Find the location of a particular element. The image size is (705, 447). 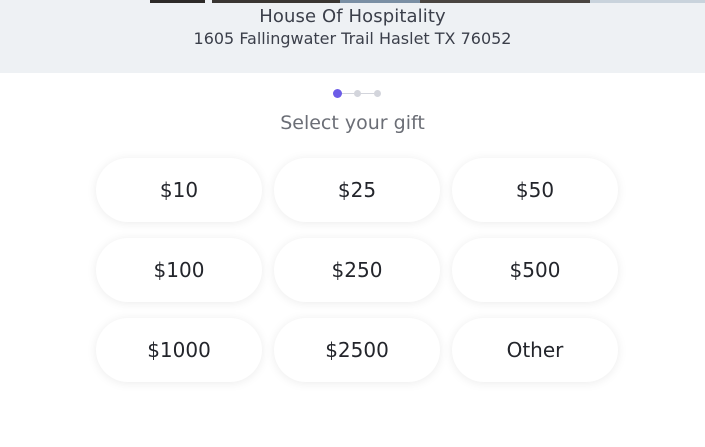

step-indicator is located at coordinates (358, 94).